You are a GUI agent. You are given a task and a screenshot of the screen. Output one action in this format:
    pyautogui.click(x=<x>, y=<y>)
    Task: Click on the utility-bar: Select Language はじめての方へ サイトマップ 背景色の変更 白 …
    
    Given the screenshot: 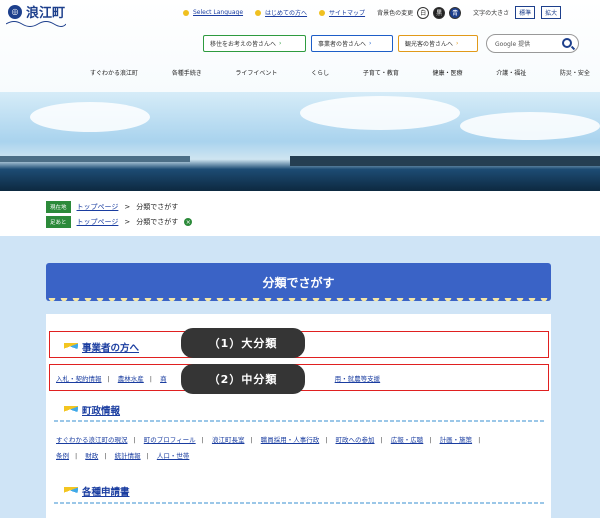 What is the action you would take?
    pyautogui.click(x=372, y=12)
    